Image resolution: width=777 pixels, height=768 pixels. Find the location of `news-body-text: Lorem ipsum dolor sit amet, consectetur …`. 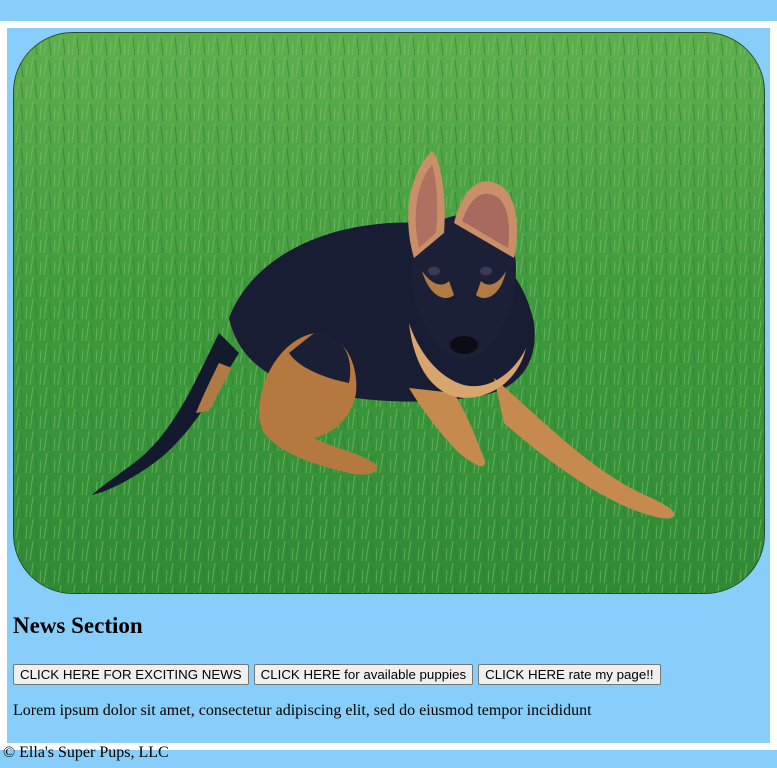

news-body-text: Lorem ipsum dolor sit amet, consectetur … is located at coordinates (302, 710).